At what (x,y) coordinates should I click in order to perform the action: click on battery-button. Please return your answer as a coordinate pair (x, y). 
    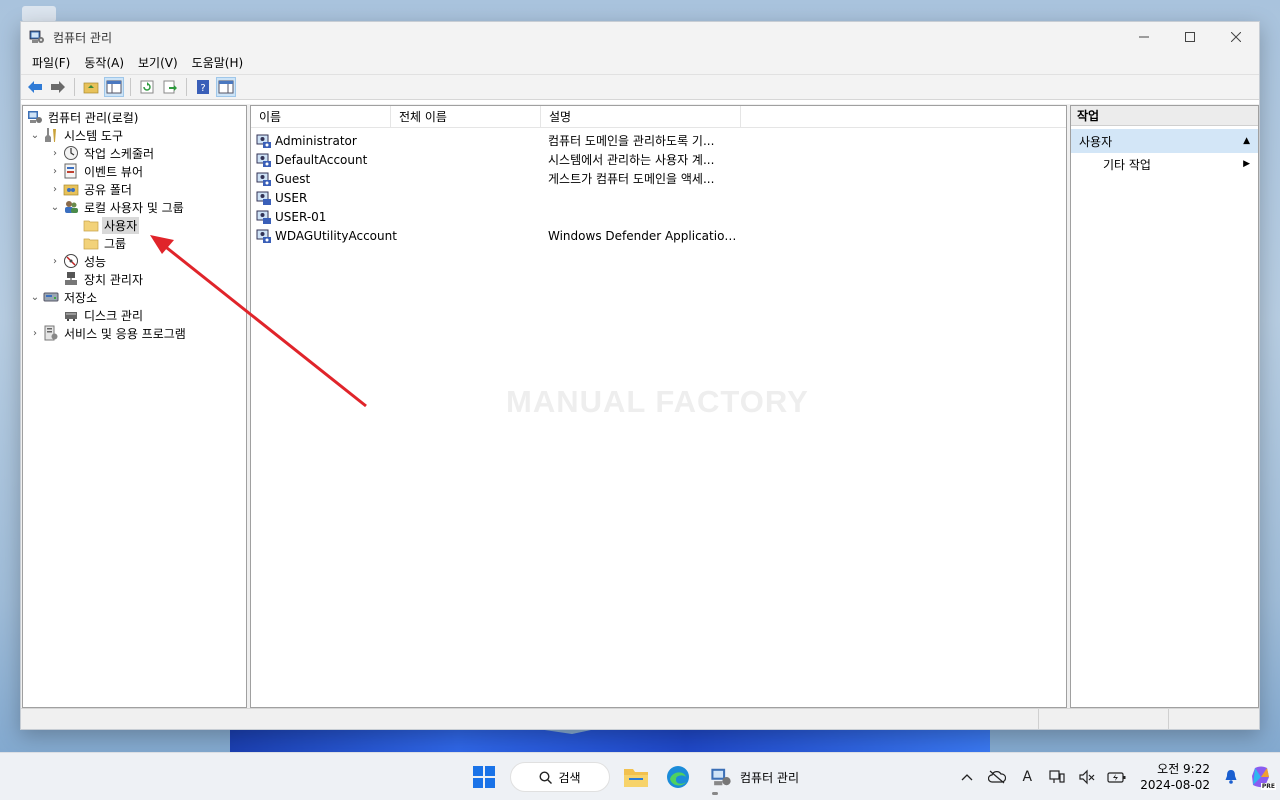
    Looking at the image, I should click on (1117, 777).